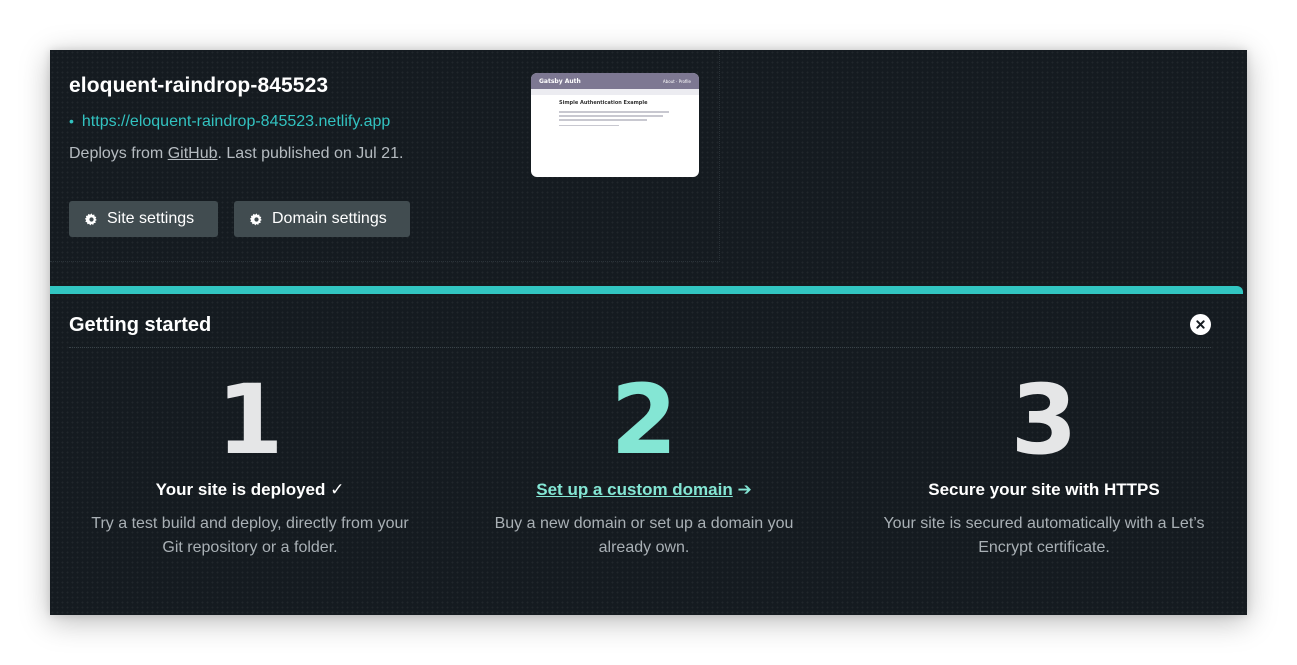 Image resolution: width=1297 pixels, height=665 pixels. I want to click on domain-settings-label: Domain settings, so click(329, 218).